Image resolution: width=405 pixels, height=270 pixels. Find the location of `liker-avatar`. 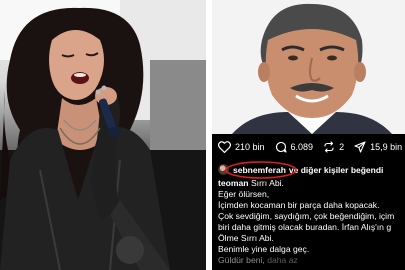

liker-avatar is located at coordinates (223, 169).